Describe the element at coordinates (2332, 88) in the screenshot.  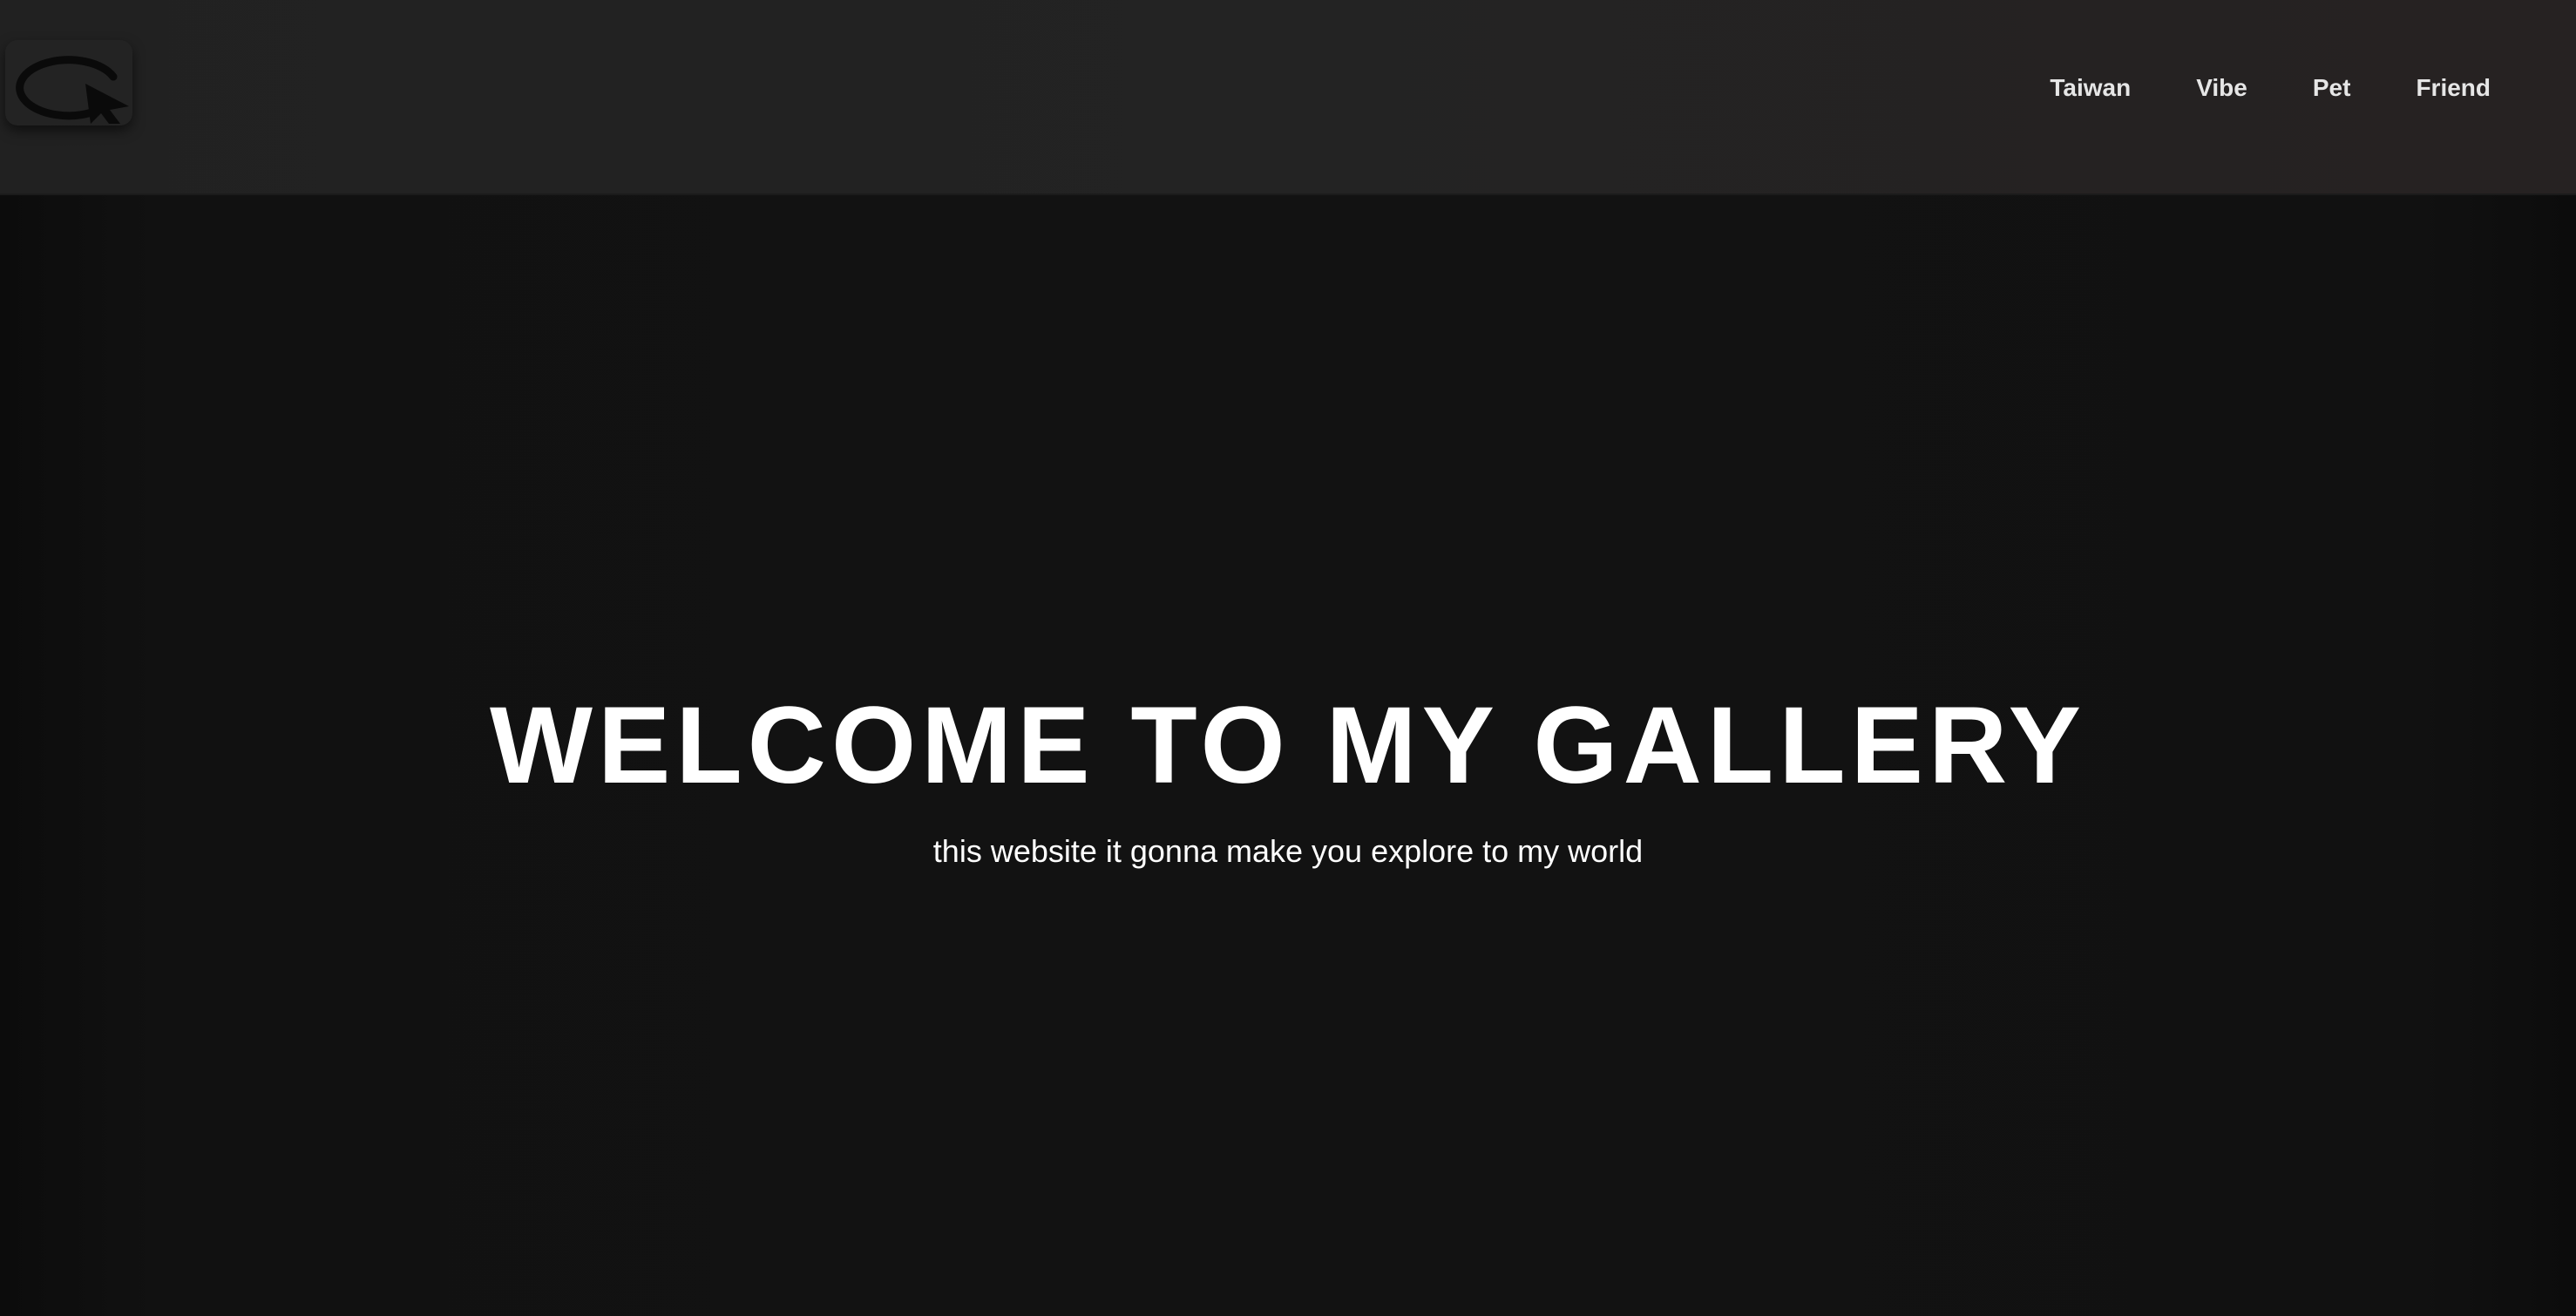
I see `nav-link-pet: Pet` at that location.